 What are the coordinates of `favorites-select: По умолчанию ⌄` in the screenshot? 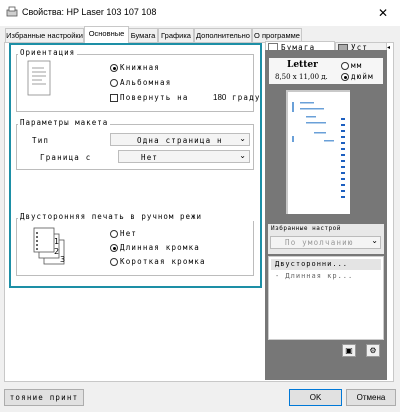 It's located at (325, 242).